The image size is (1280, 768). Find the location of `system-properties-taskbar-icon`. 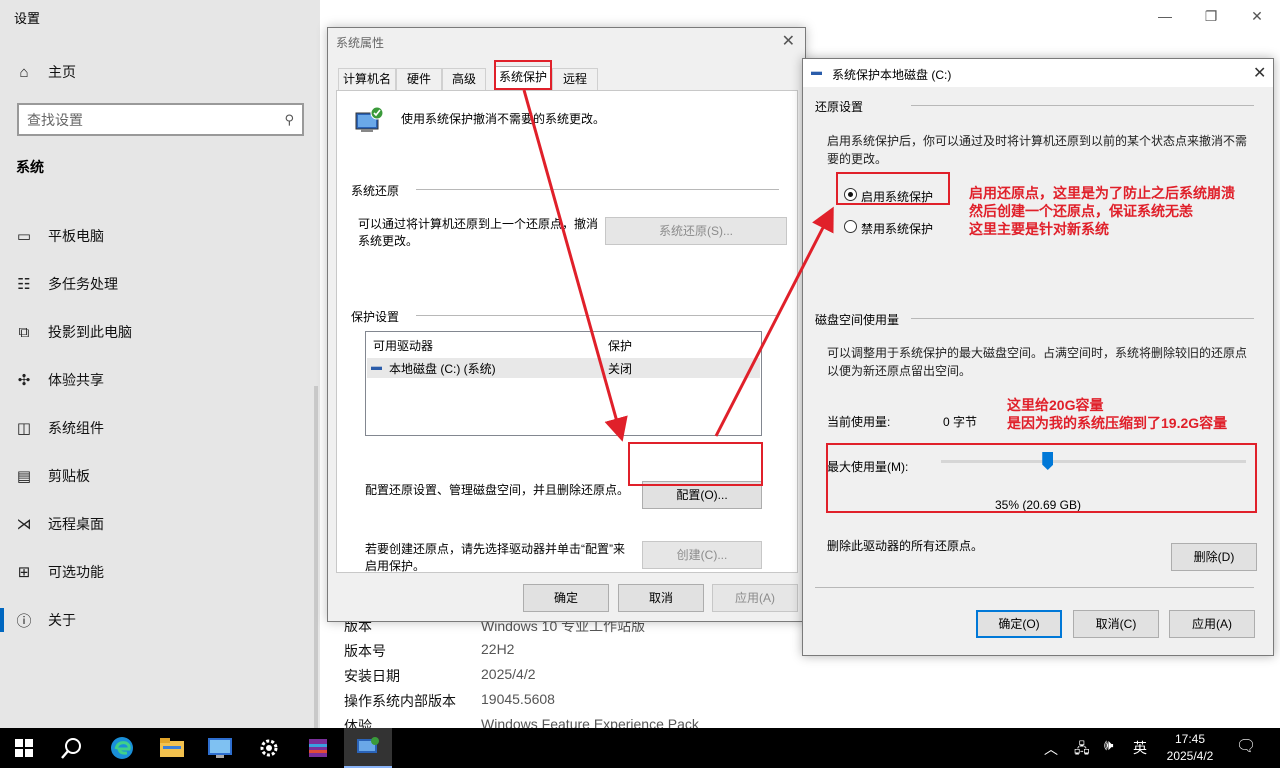

system-properties-taskbar-icon is located at coordinates (368, 748).